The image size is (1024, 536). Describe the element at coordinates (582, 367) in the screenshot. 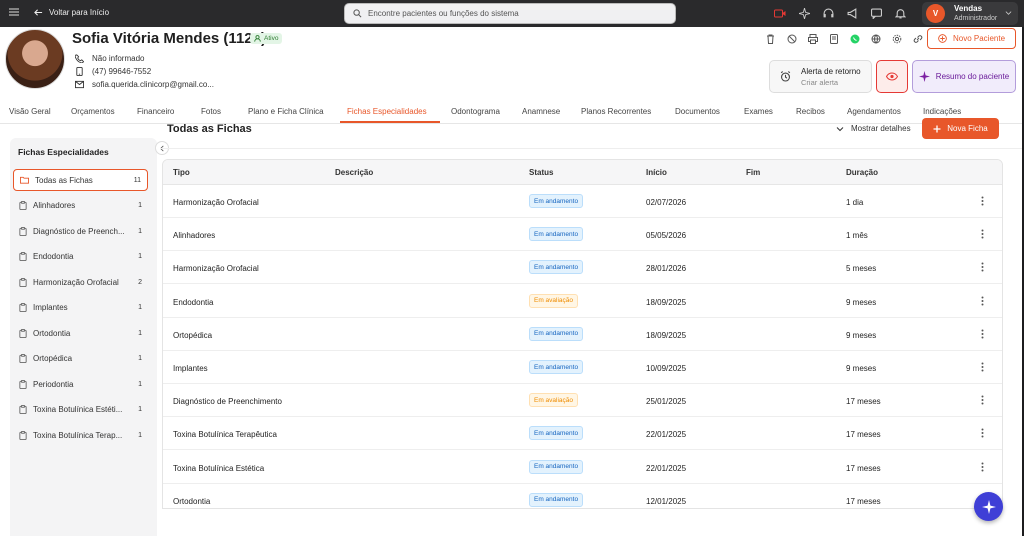

I see `table-row: Implantes Em andamento 10/09/2025 9 meses` at that location.